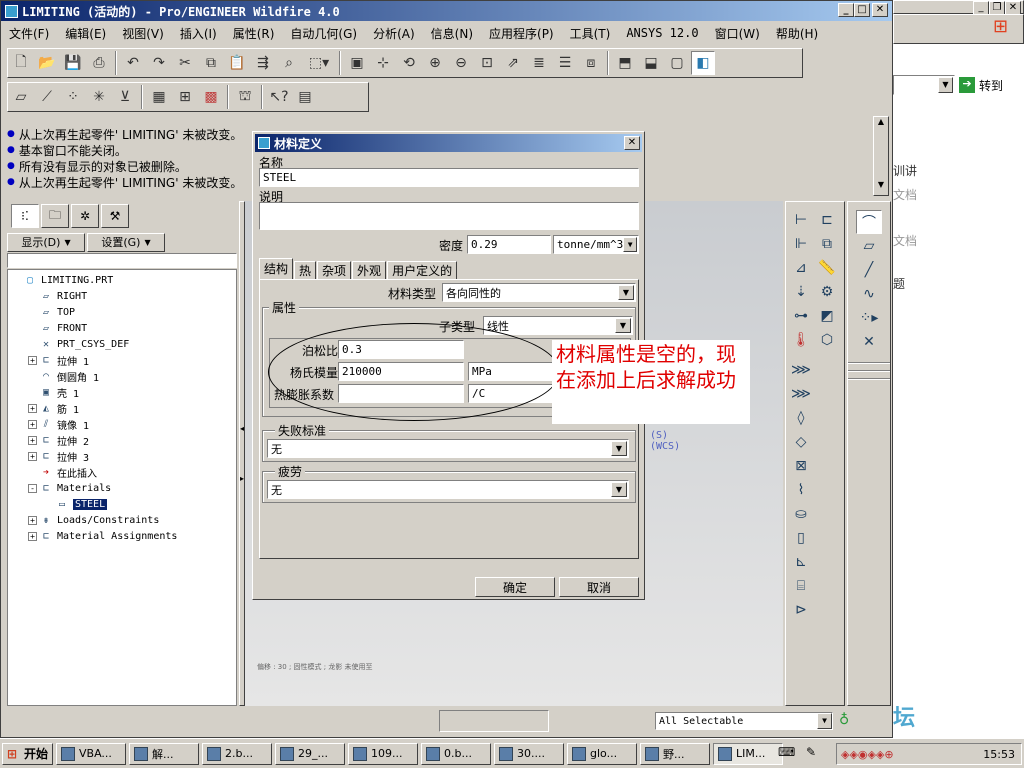 Image resolution: width=1024 pixels, height=768 pixels. Describe the element at coordinates (811, 752) in the screenshot. I see `pen-icon: ✎` at that location.